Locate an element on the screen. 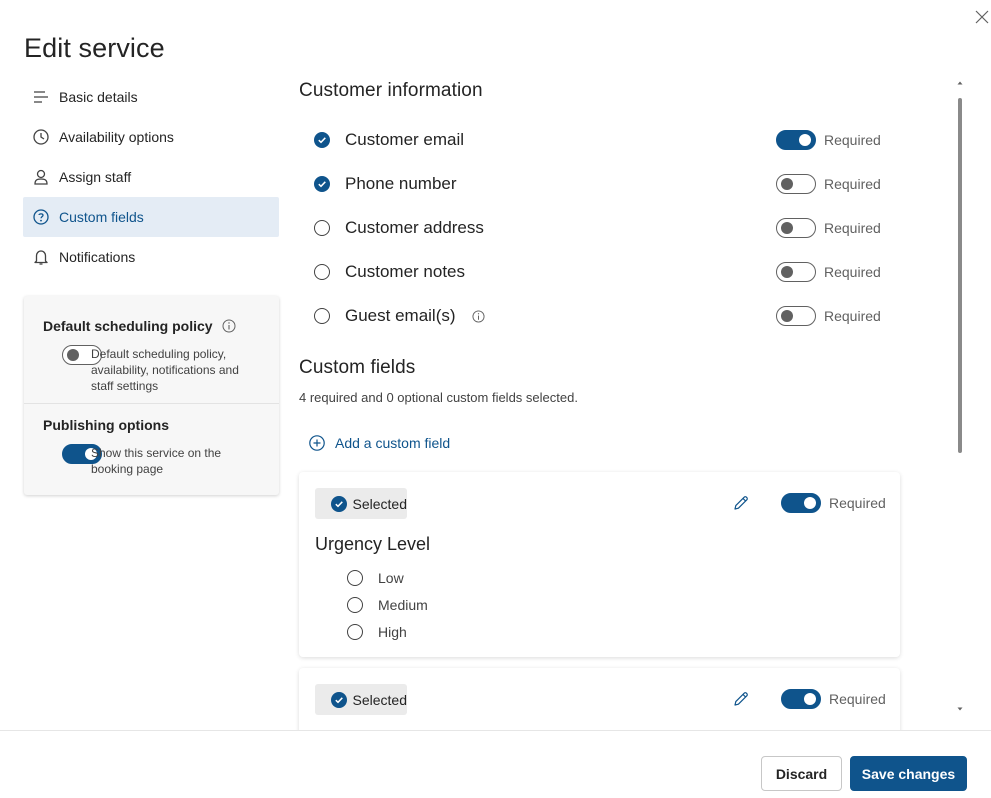 Image resolution: width=991 pixels, height=798 pixels. question-circle-icon is located at coordinates (41, 217).